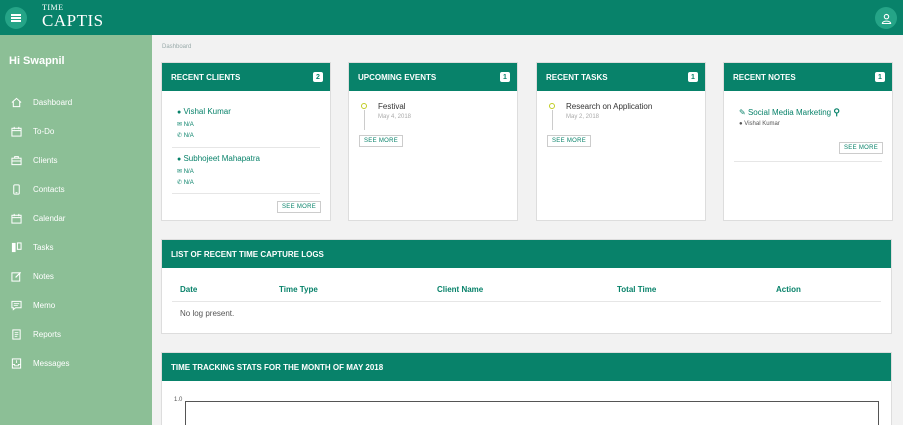 This screenshot has width=903, height=425. What do you see at coordinates (298, 289) in the screenshot?
I see `column-header-time-type: Time Type` at bounding box center [298, 289].